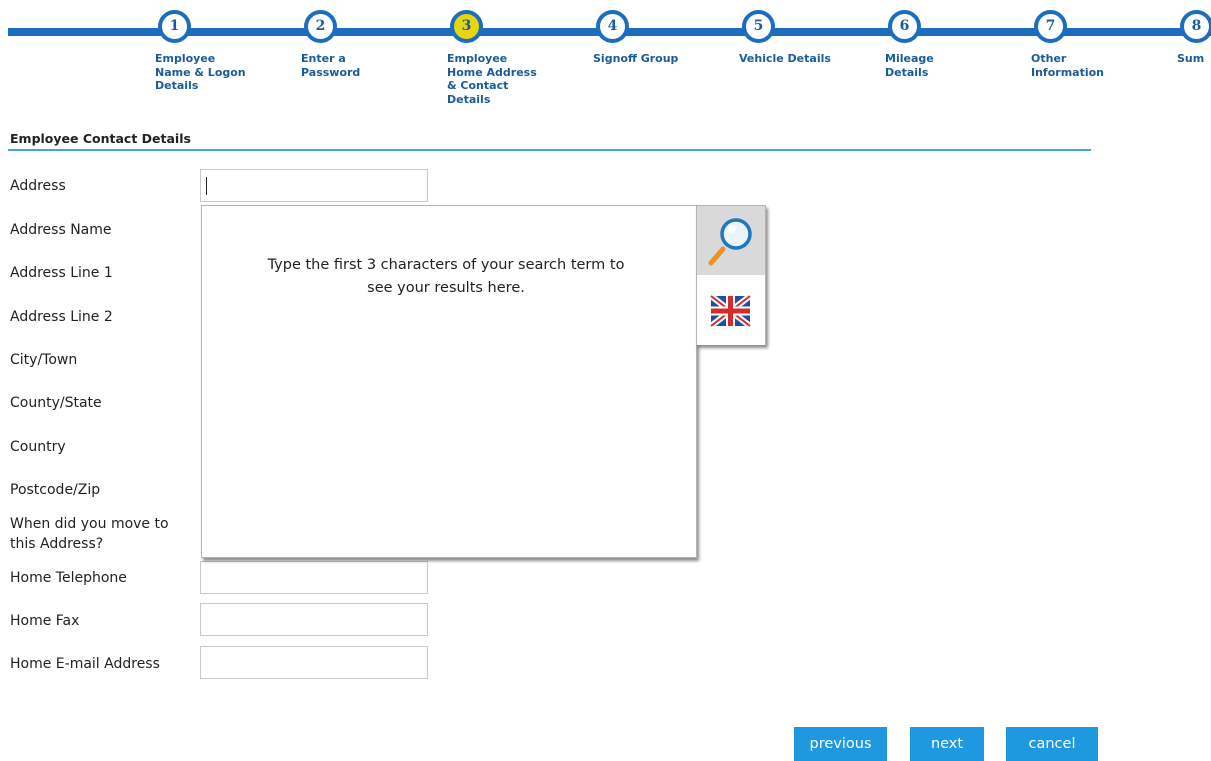 This screenshot has height=761, width=1211. I want to click on country-selector-tab, so click(731, 310).